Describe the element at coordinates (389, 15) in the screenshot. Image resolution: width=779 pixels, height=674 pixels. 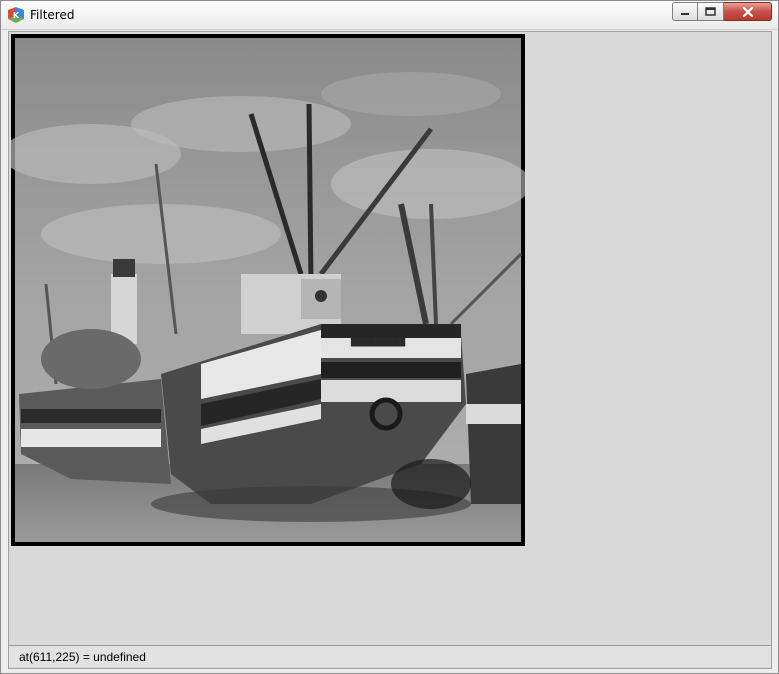
I see `title-bar: K Filtered` at that location.